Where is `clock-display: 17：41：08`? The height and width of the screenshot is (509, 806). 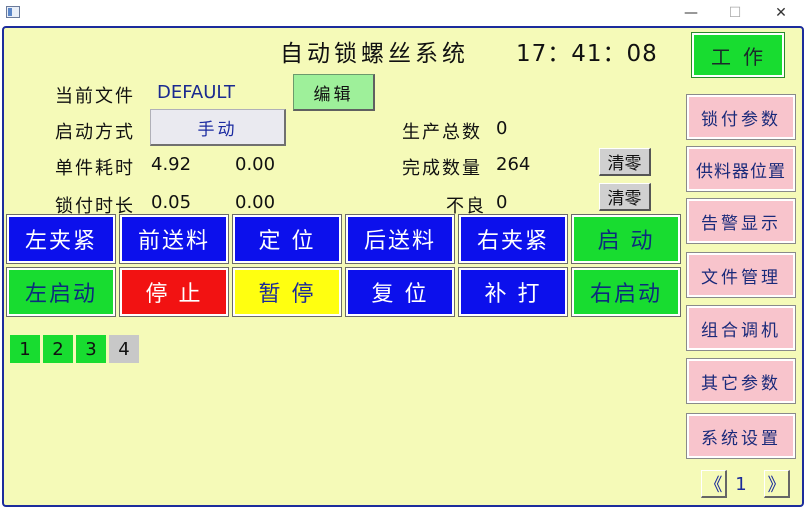
clock-display: 17：41：08 is located at coordinates (587, 54).